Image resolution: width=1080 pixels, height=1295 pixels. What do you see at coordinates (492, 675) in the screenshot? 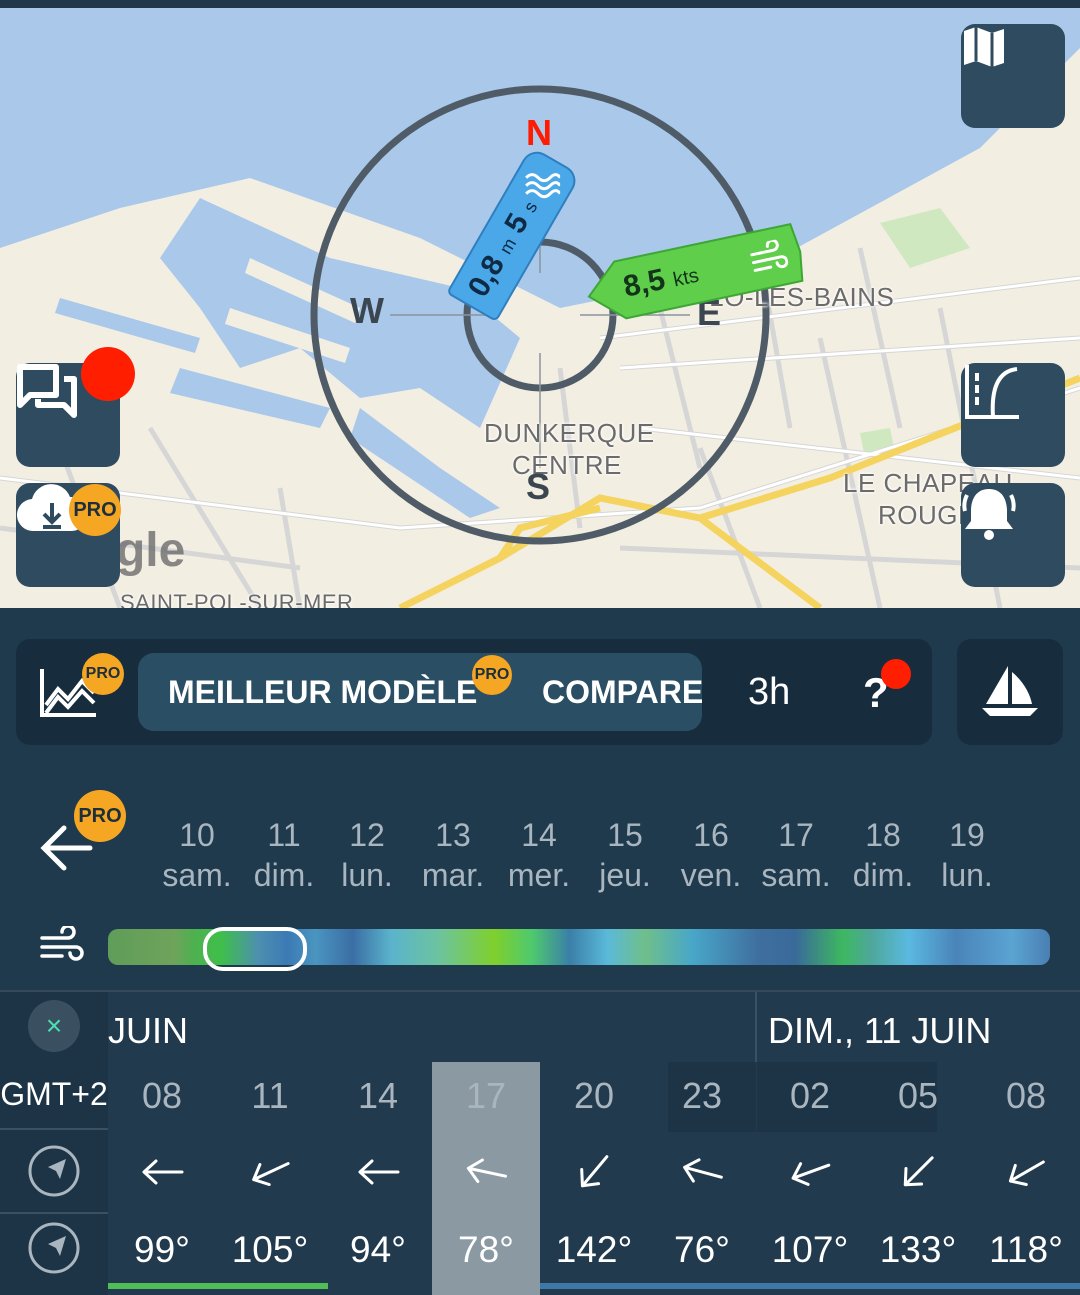
I see `pro-badge-model: PRO` at bounding box center [492, 675].